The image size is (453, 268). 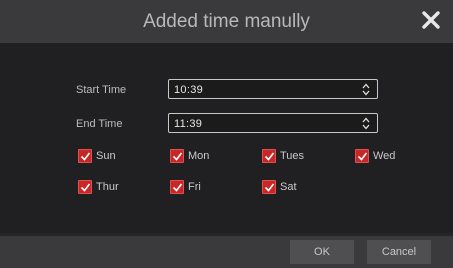 I want to click on day-label: Sat, so click(x=288, y=187).